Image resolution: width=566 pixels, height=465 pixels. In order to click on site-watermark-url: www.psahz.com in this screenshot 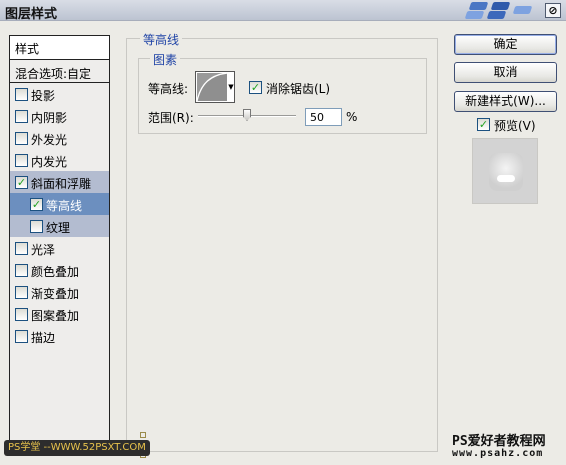, I will do `click(498, 453)`.